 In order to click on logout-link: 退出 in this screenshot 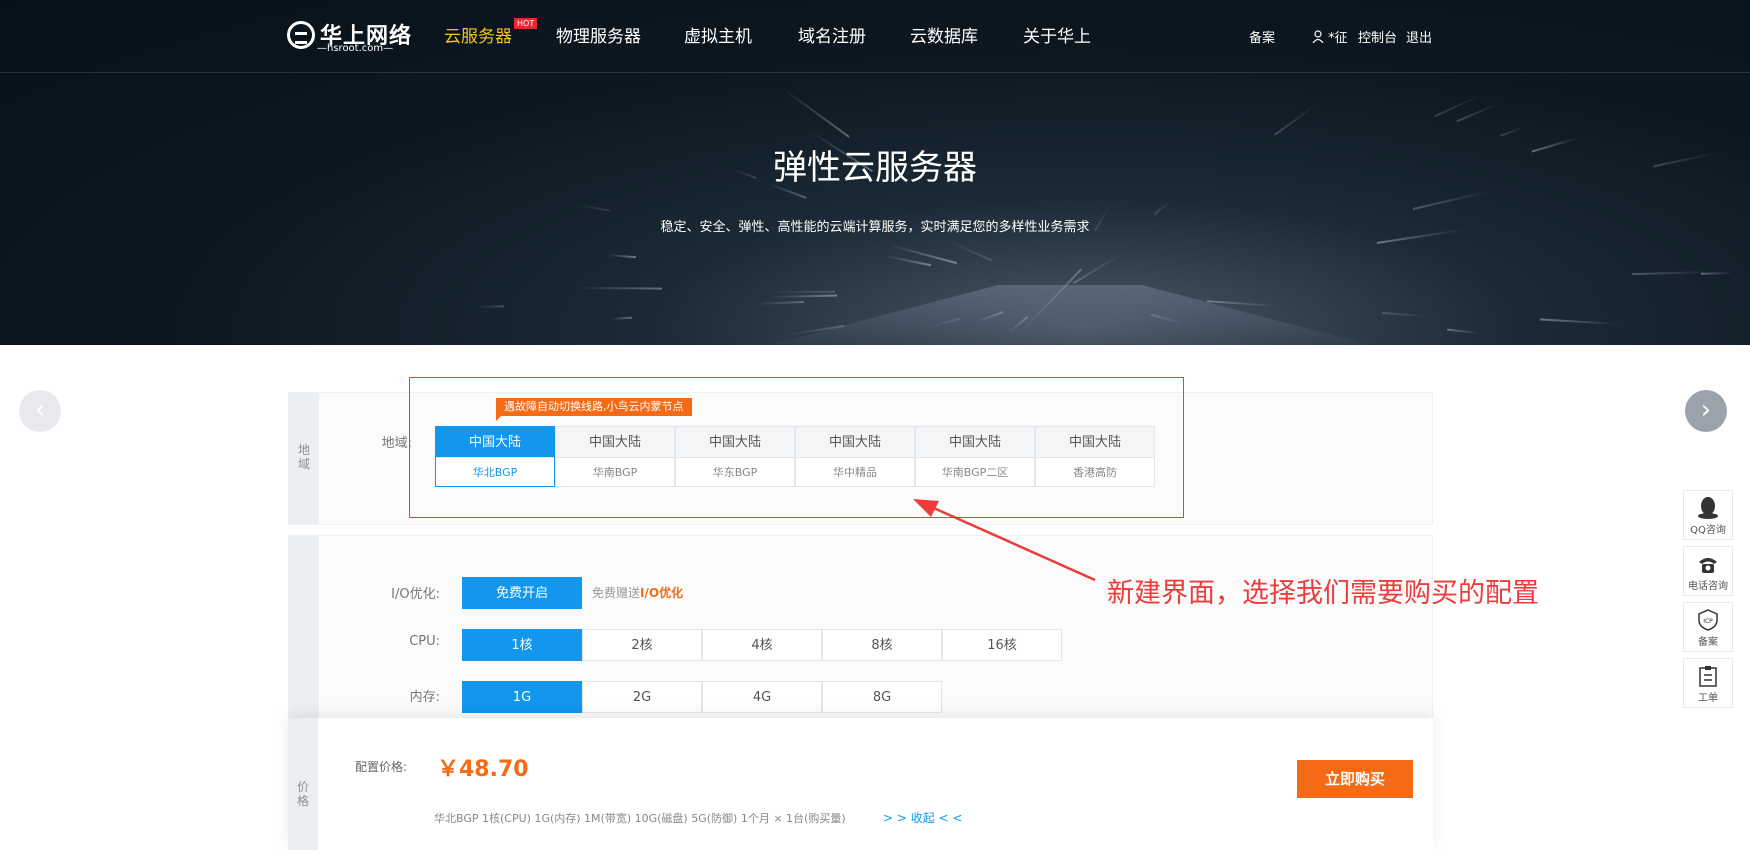, I will do `click(1419, 36)`.